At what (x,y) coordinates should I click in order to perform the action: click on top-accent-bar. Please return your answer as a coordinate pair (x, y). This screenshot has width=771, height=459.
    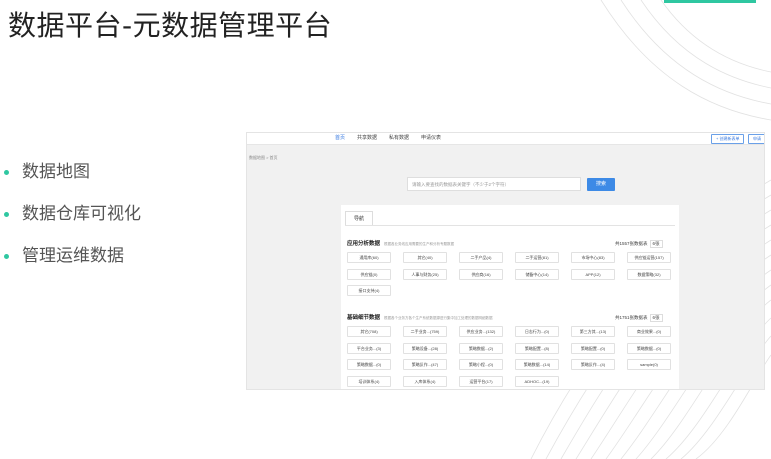
    Looking at the image, I should click on (710, 1).